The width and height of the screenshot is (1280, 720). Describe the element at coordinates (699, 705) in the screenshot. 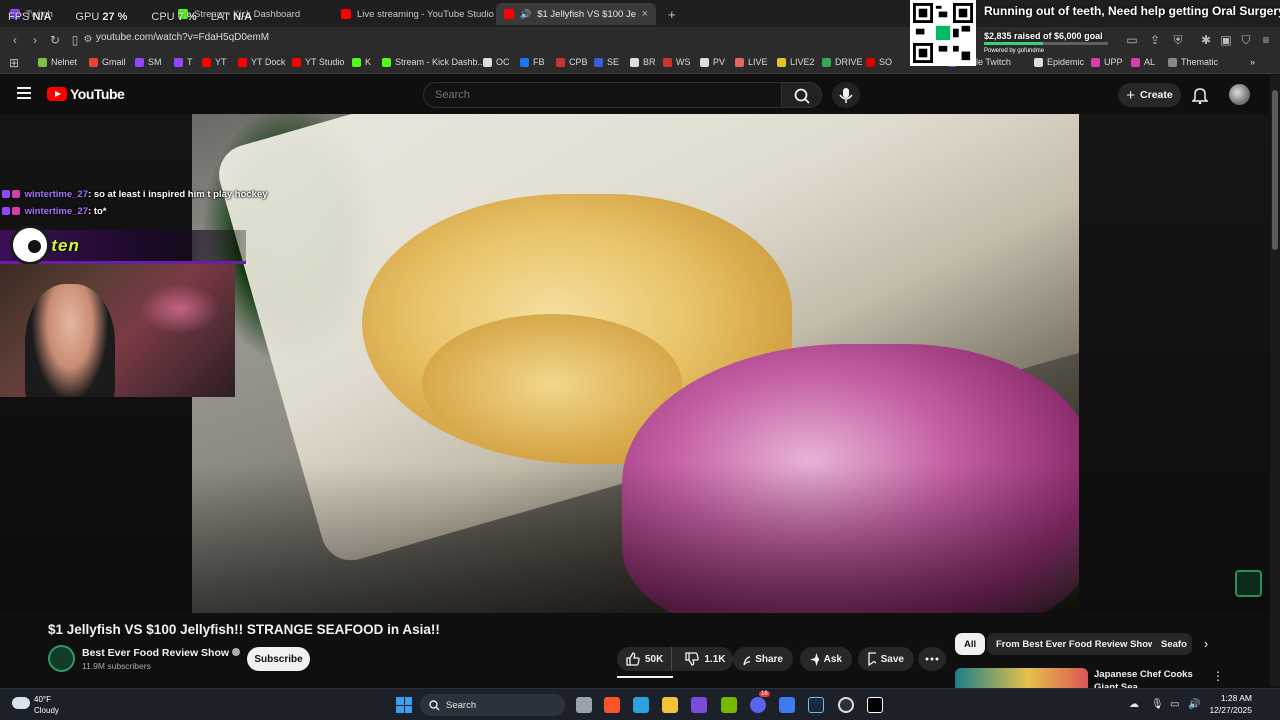

I see `stream-app-icon` at that location.